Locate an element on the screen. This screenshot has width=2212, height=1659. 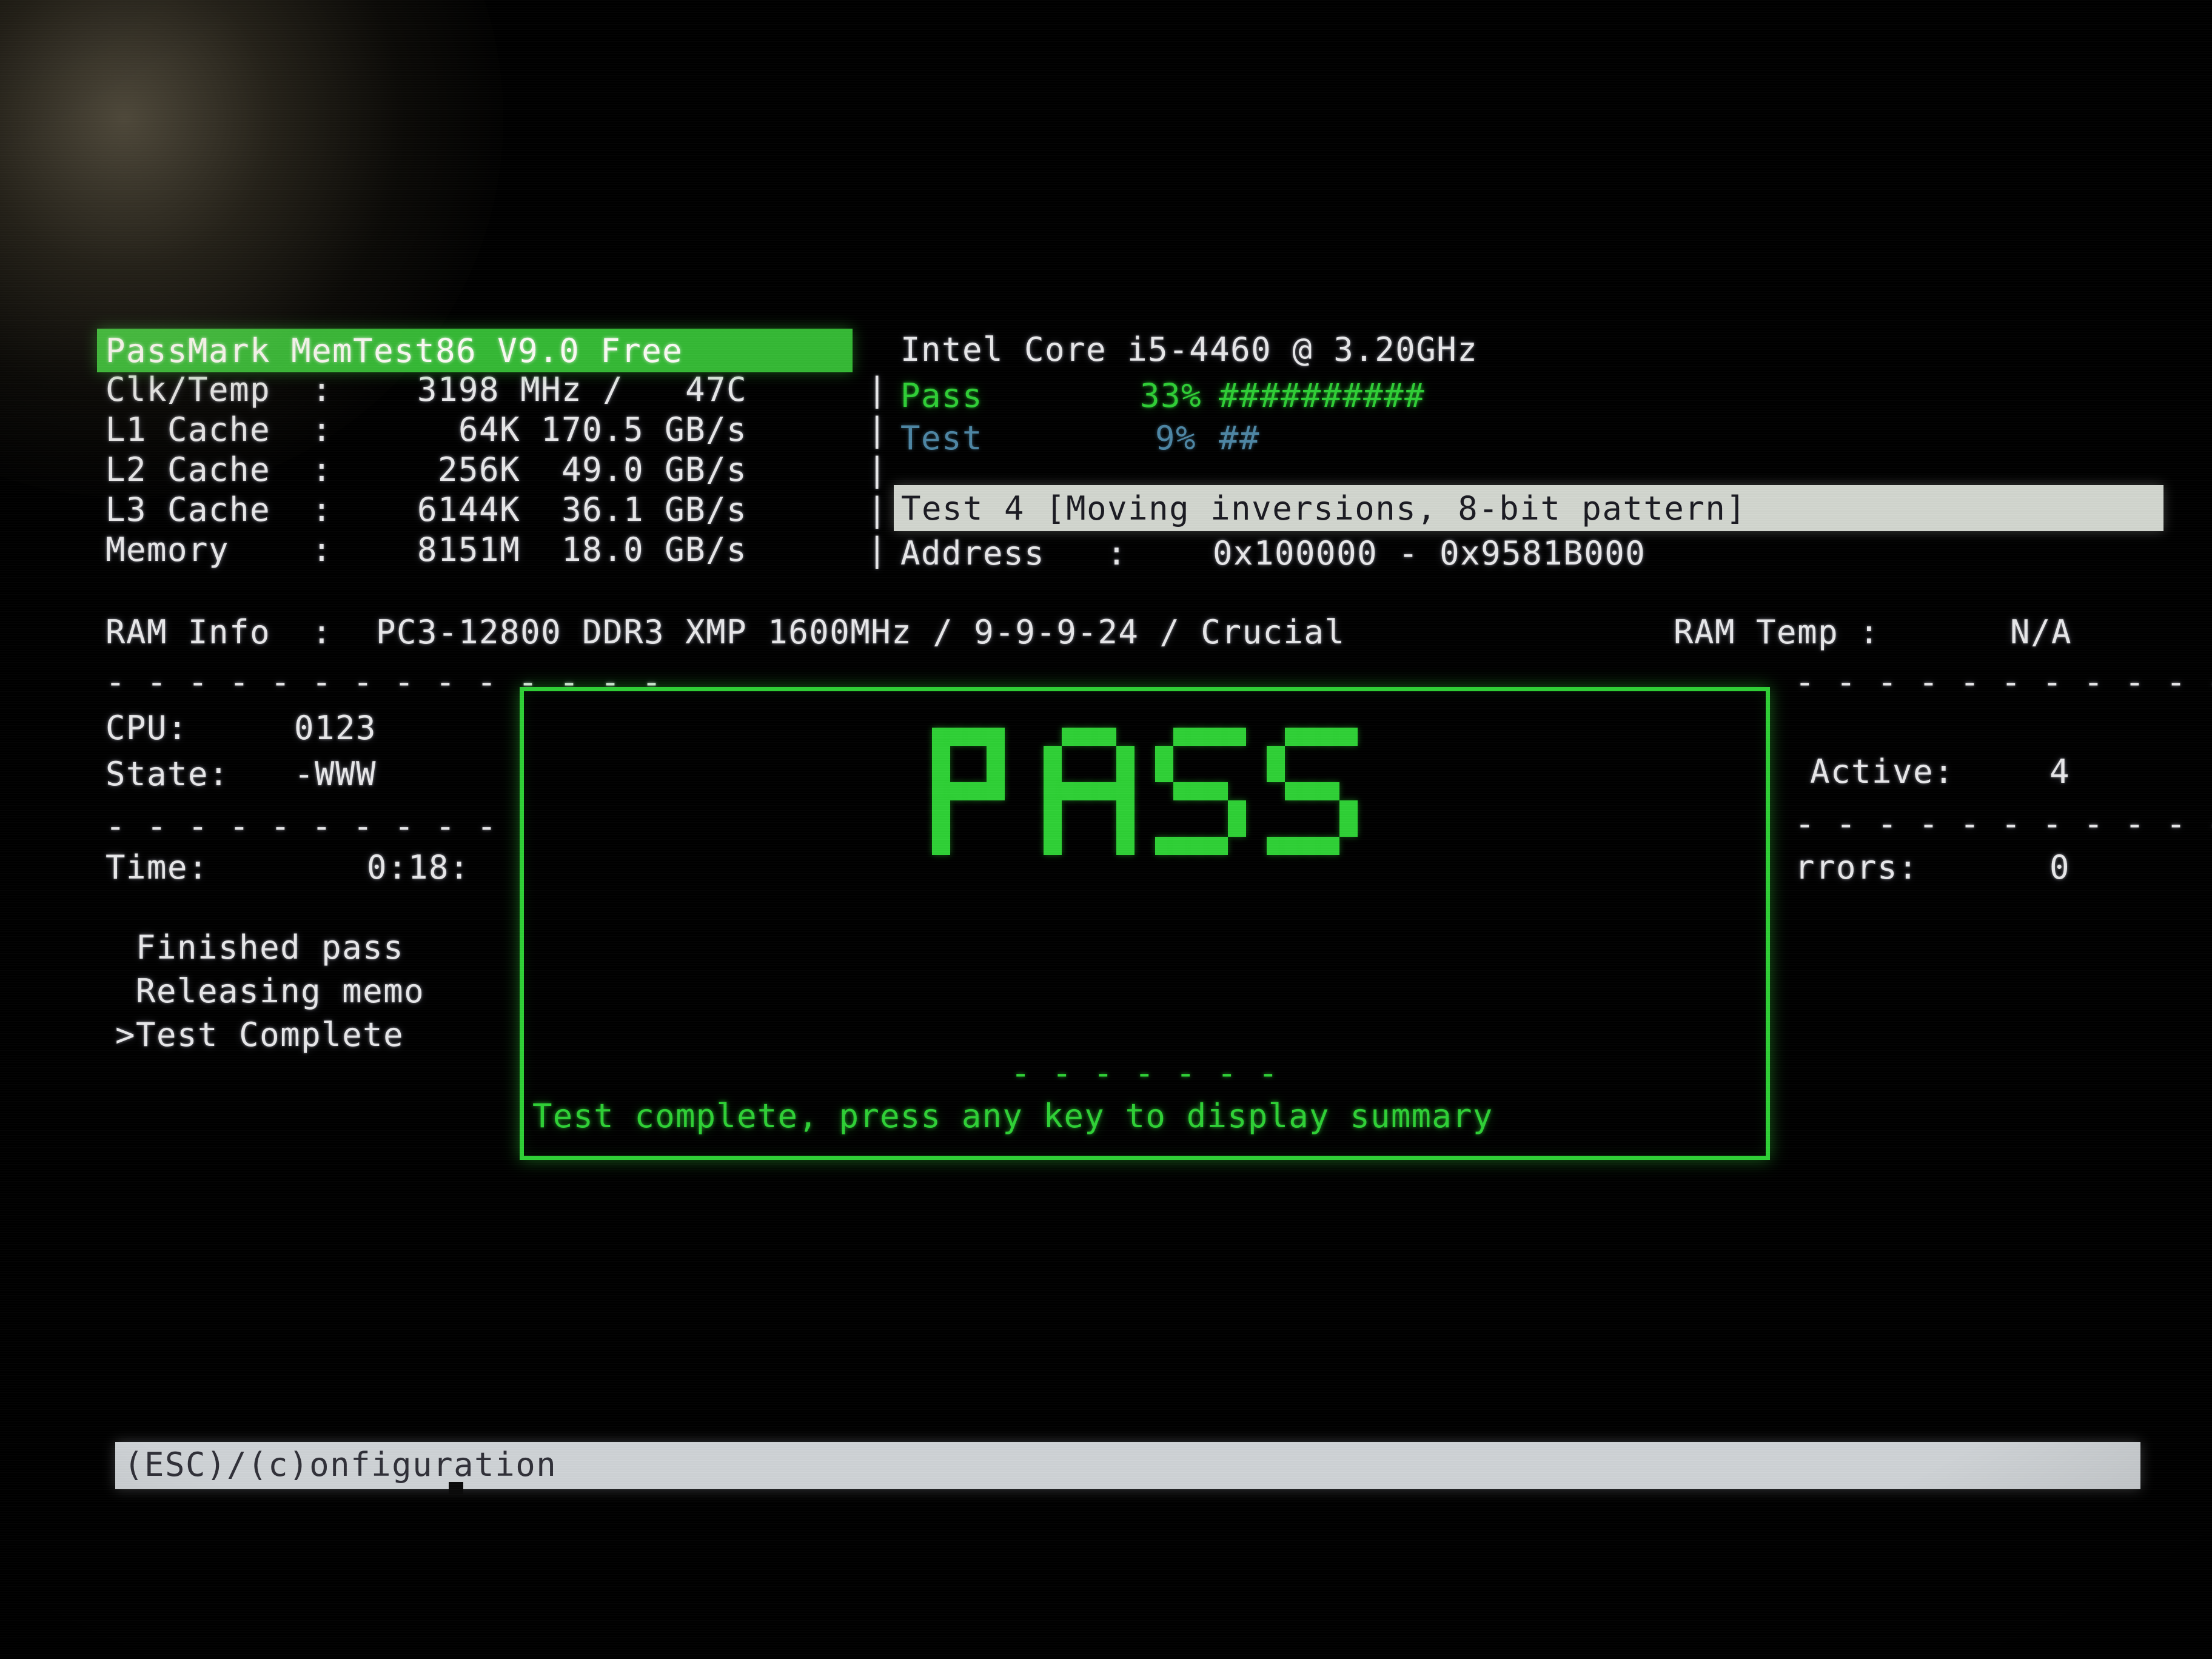
pass-letter-s2 is located at coordinates (1312, 792).